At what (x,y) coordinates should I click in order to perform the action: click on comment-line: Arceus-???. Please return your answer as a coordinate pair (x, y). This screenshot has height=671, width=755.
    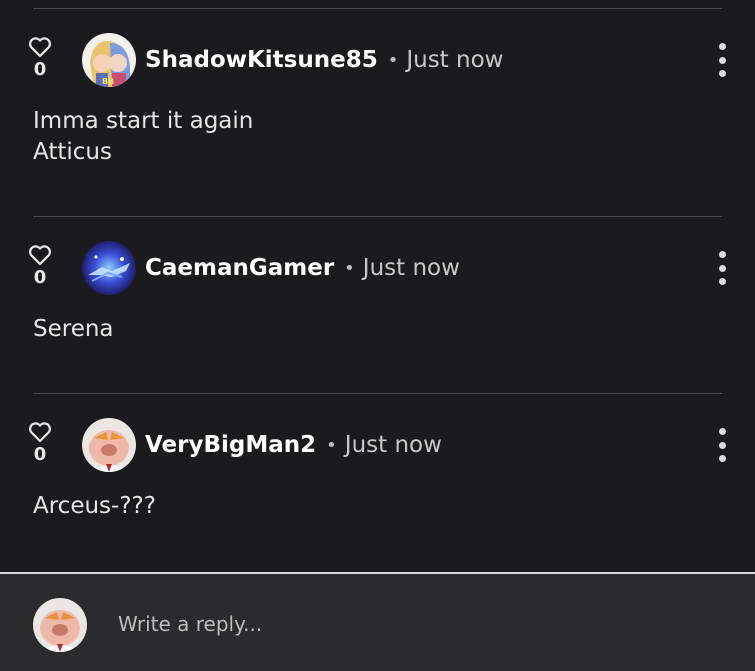
    Looking at the image, I should click on (94, 506).